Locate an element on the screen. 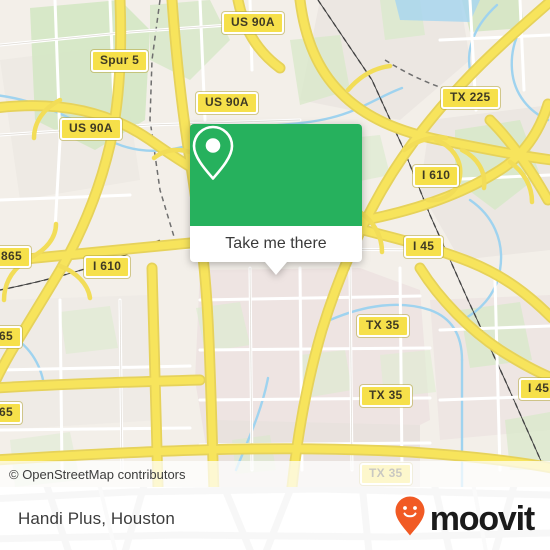 Image resolution: width=550 pixels, height=550 pixels. highway-shield: Spur 5 is located at coordinates (120, 61).